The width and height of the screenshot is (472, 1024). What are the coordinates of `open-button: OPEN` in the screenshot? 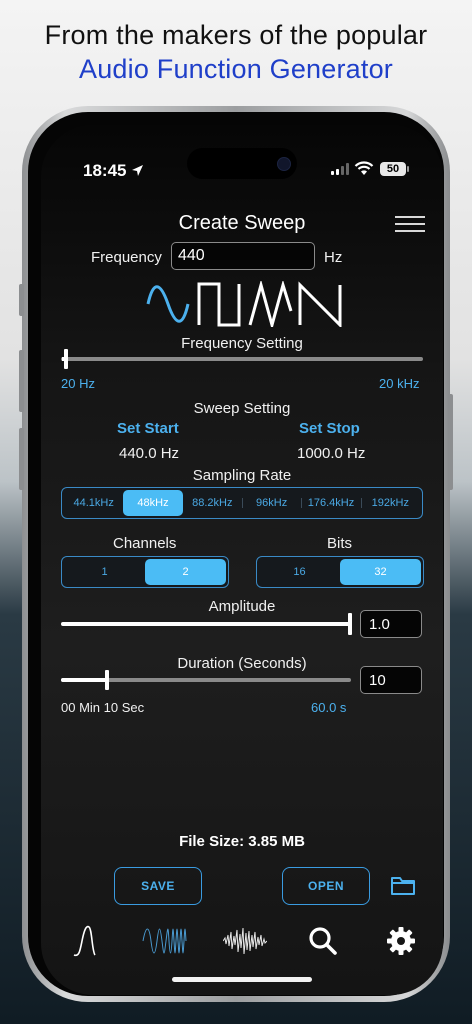 It's located at (326, 886).